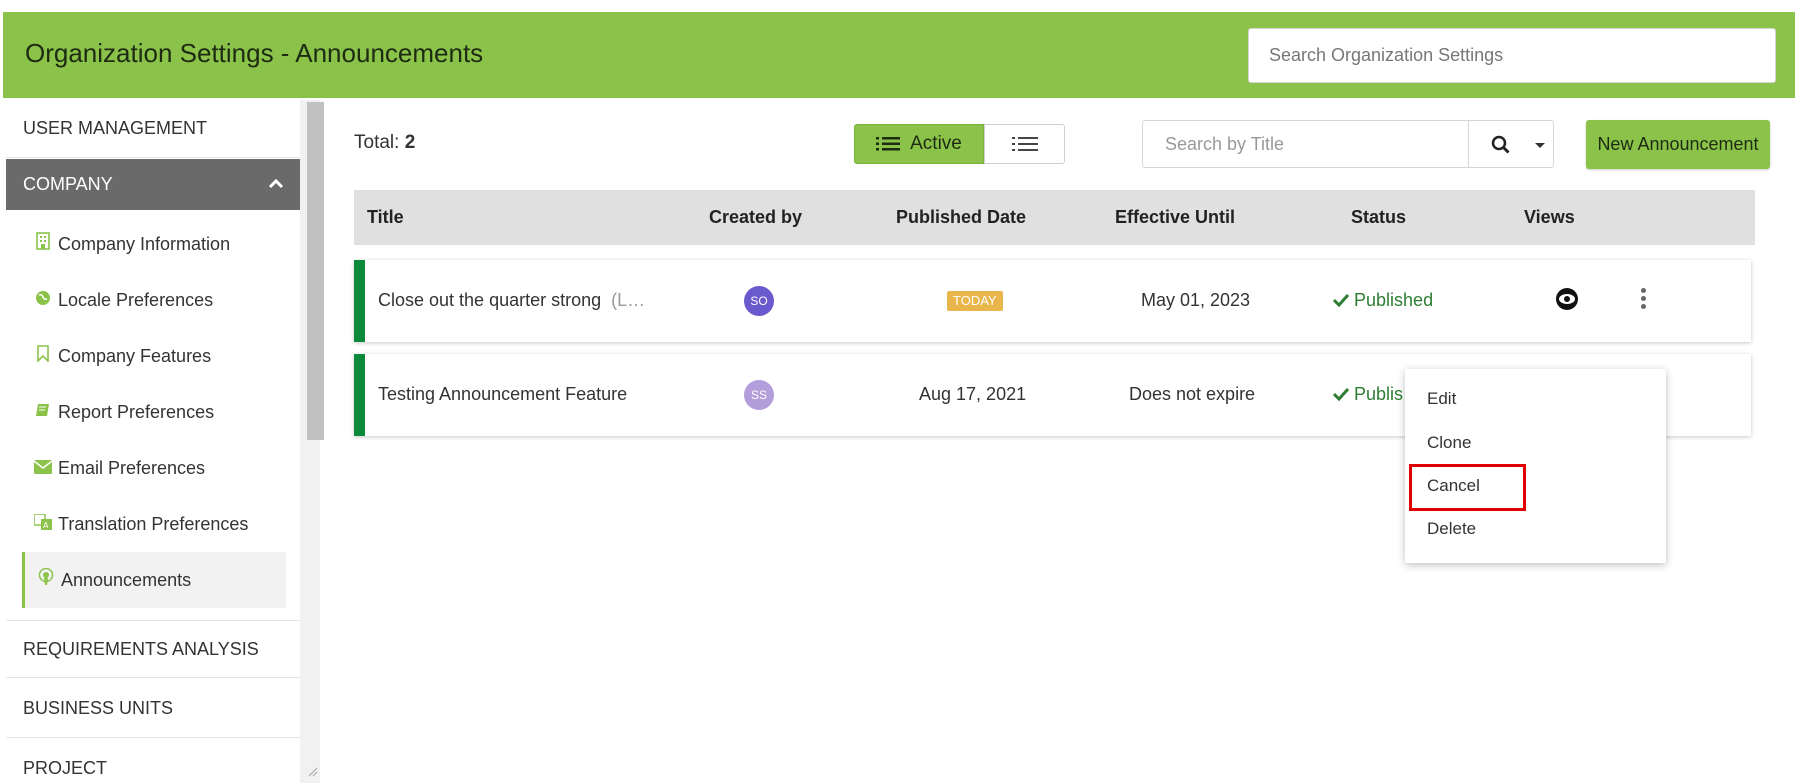 This screenshot has height=783, width=1801. I want to click on effective-until: Does not expire, so click(1192, 394).